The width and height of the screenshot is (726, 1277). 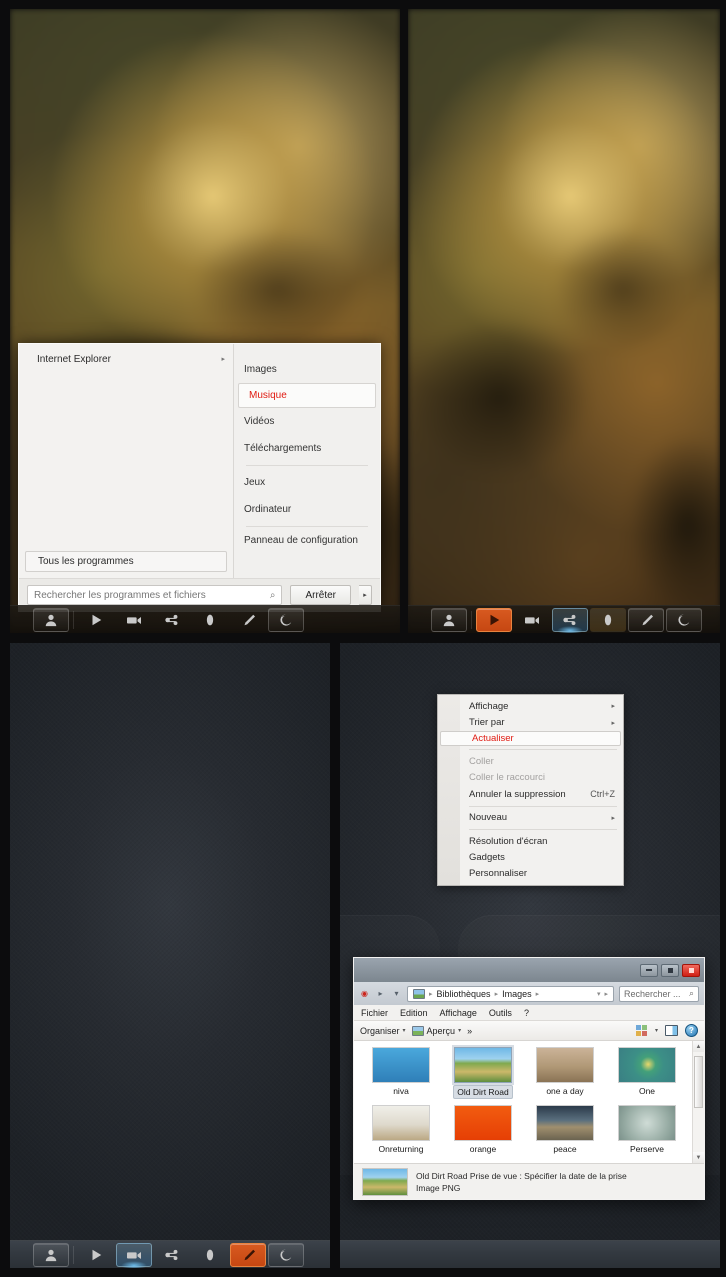 I want to click on menubar-item-edition: Edition, so click(x=414, y=1013).